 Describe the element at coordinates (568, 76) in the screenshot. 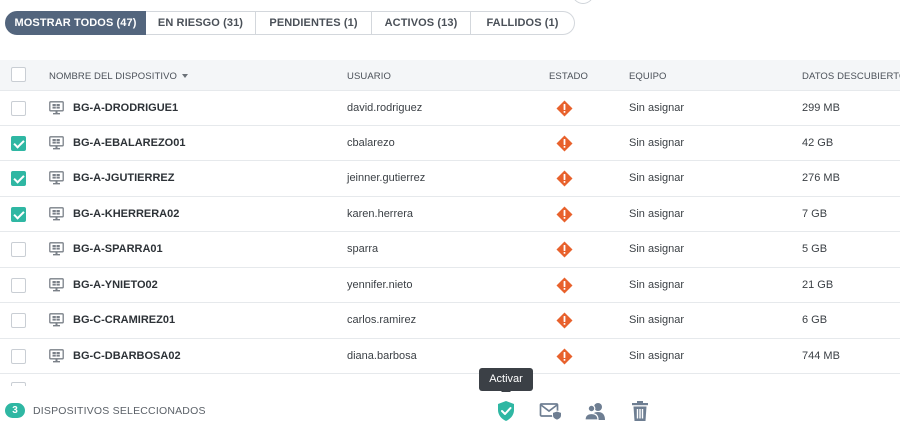

I see `column-header-status: ESTADO` at that location.